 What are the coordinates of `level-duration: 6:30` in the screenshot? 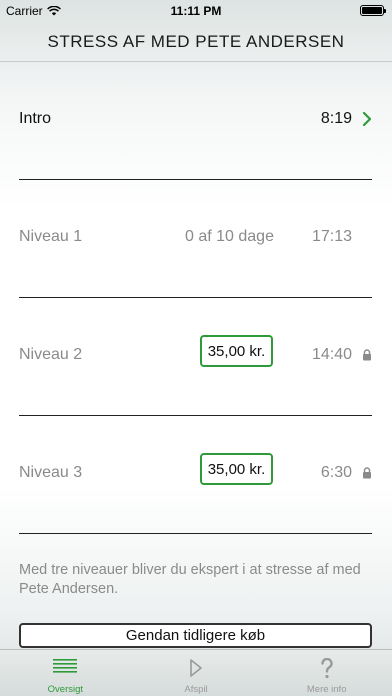 It's located at (336, 472).